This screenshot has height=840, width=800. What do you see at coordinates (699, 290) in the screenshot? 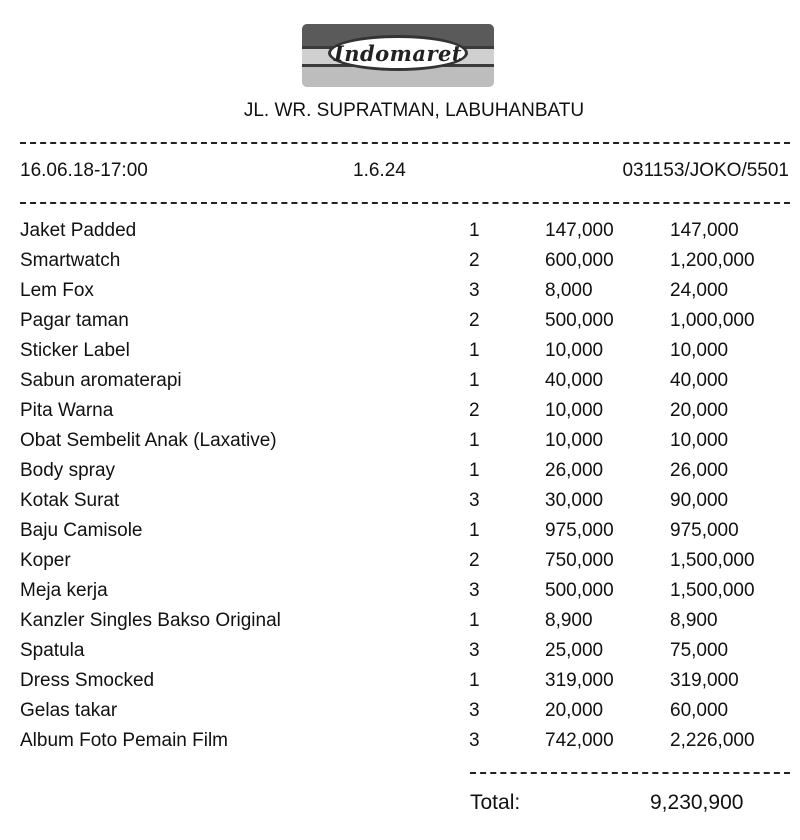
I see `item-total: 24,000` at bounding box center [699, 290].